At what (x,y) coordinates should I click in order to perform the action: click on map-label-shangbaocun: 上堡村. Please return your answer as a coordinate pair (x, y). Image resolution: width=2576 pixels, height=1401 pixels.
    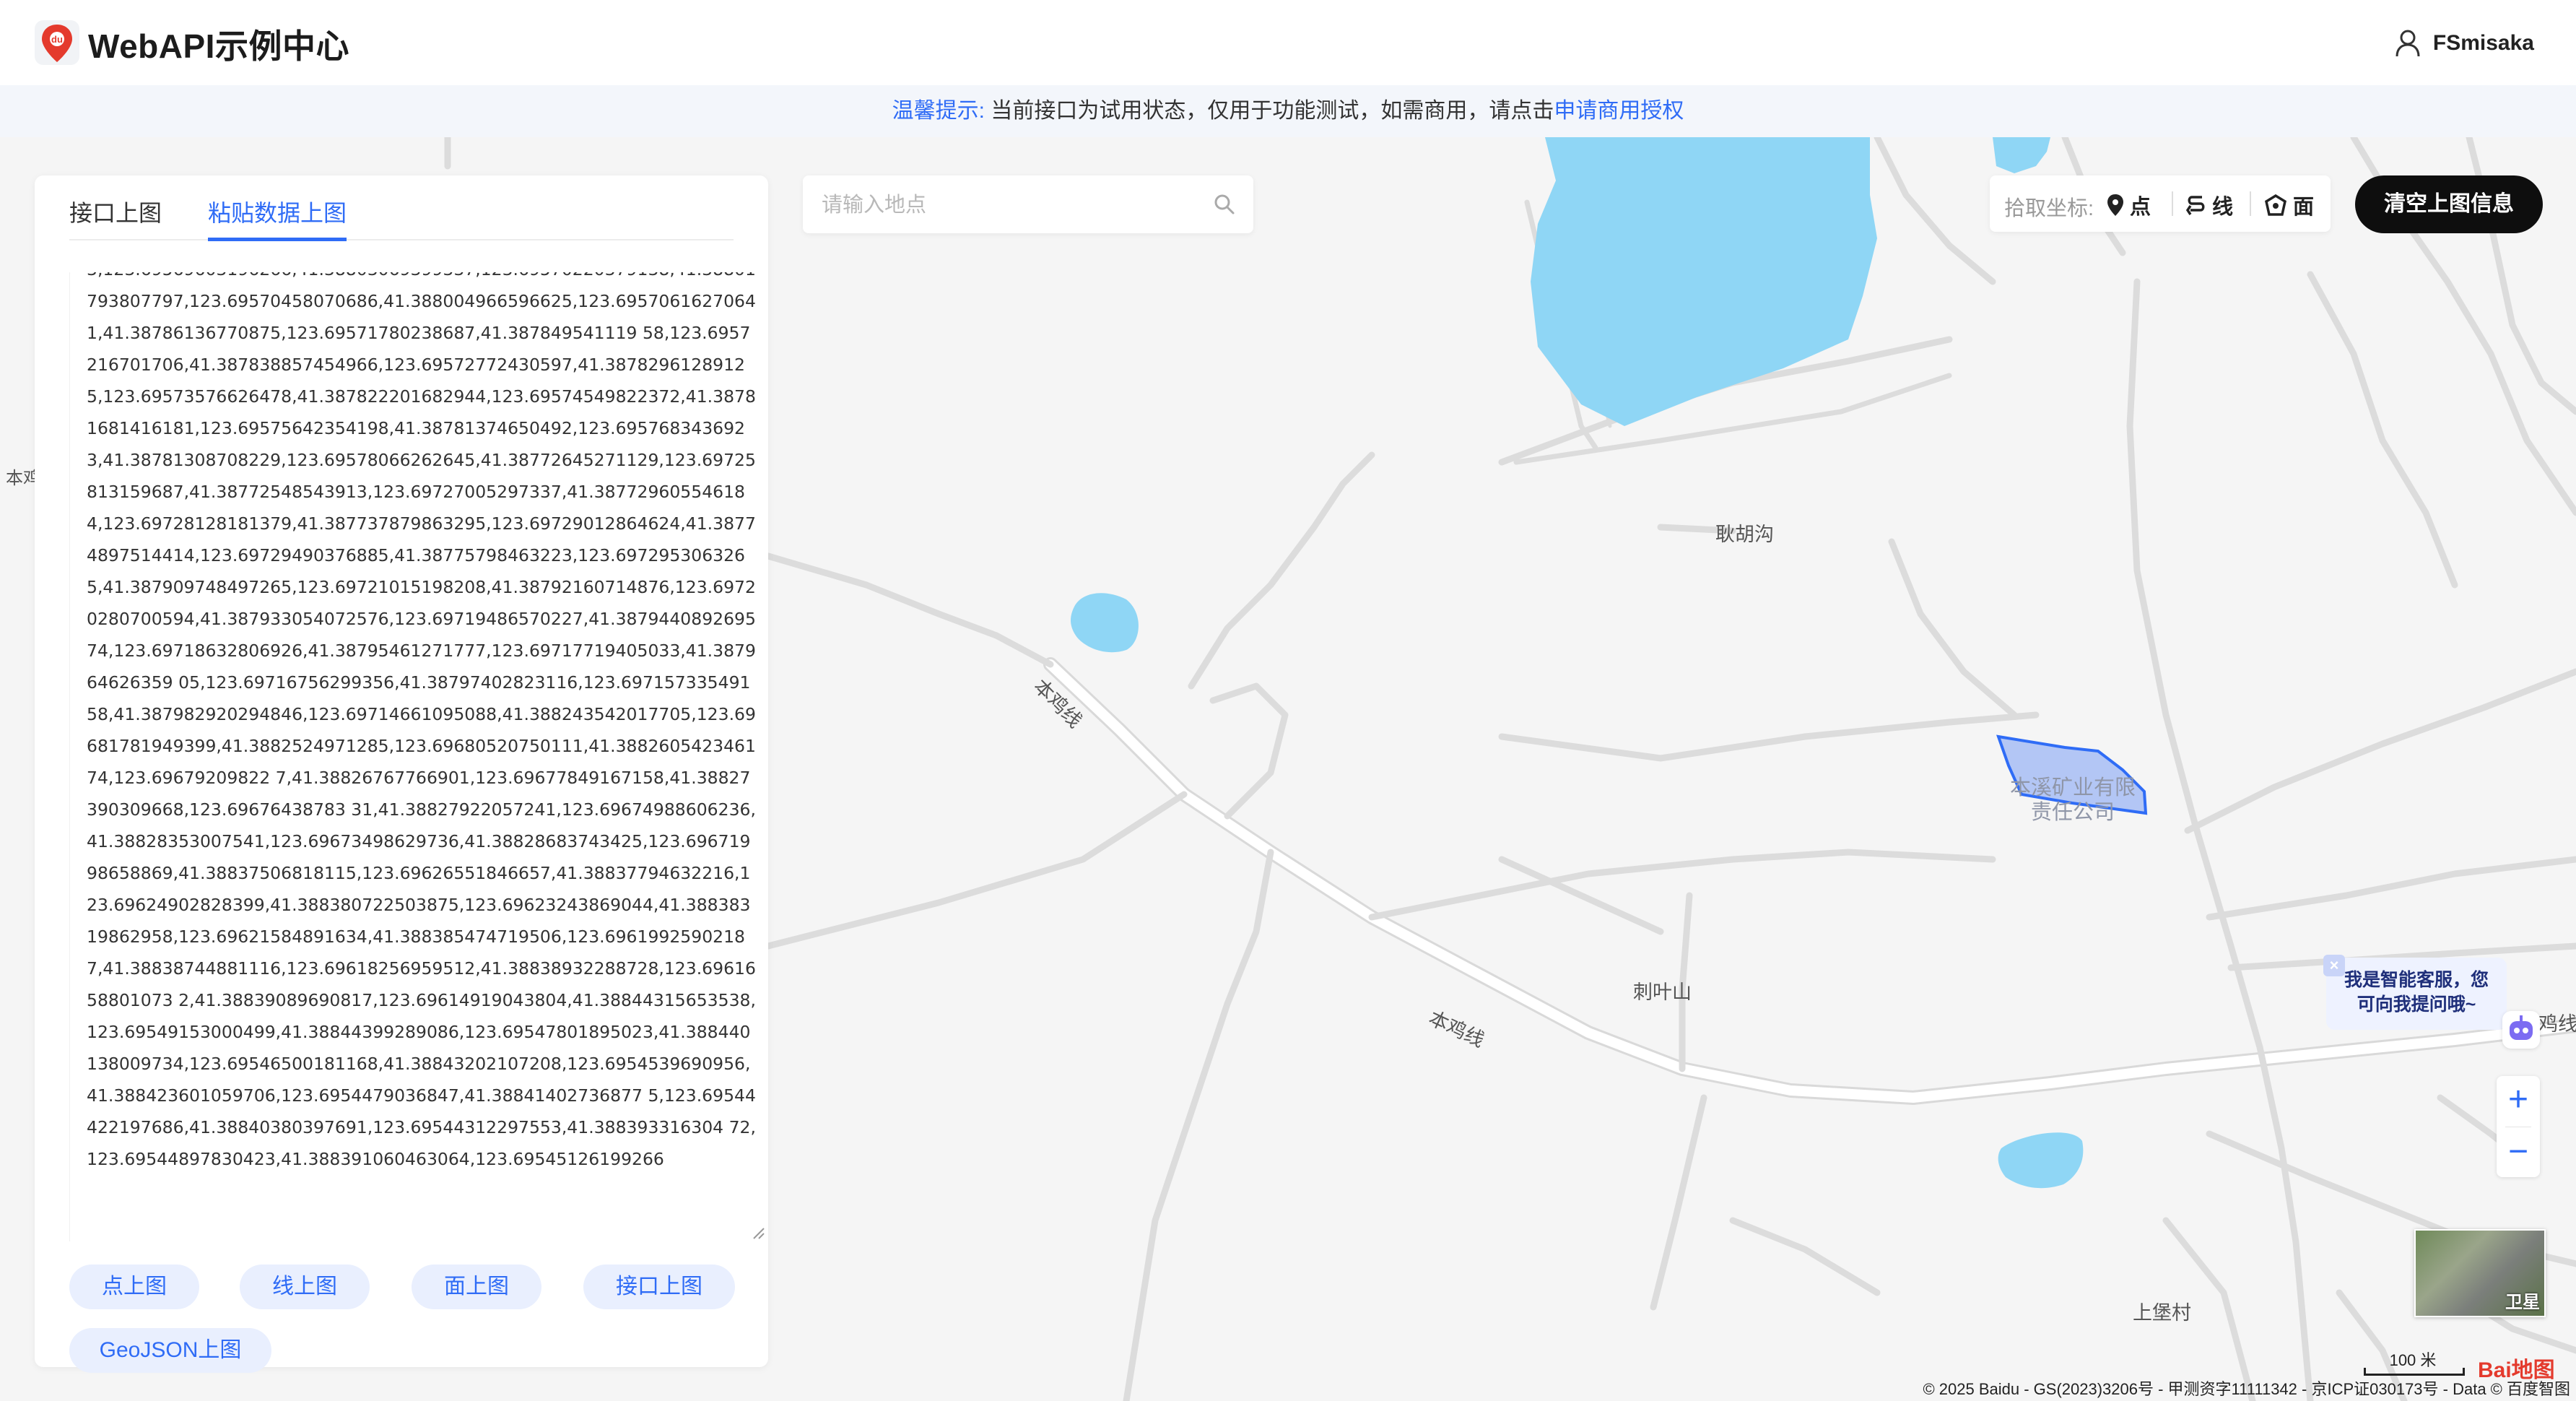
    Looking at the image, I should click on (2162, 1313).